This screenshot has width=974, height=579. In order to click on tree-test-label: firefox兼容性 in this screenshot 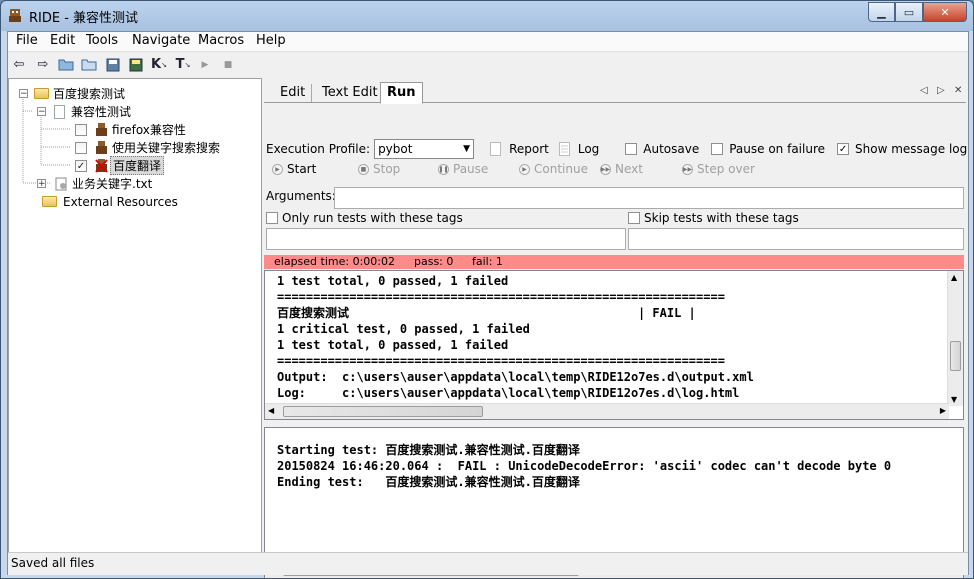, I will do `click(149, 130)`.